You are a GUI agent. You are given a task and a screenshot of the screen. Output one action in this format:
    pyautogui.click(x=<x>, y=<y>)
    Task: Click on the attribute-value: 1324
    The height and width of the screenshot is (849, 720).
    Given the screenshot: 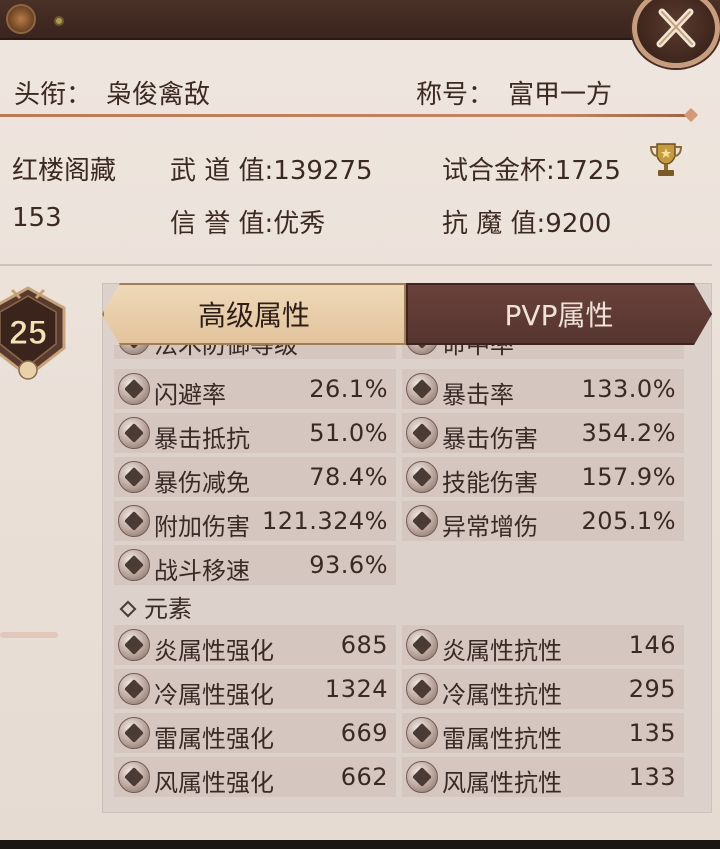 What is the action you would take?
    pyautogui.click(x=356, y=689)
    